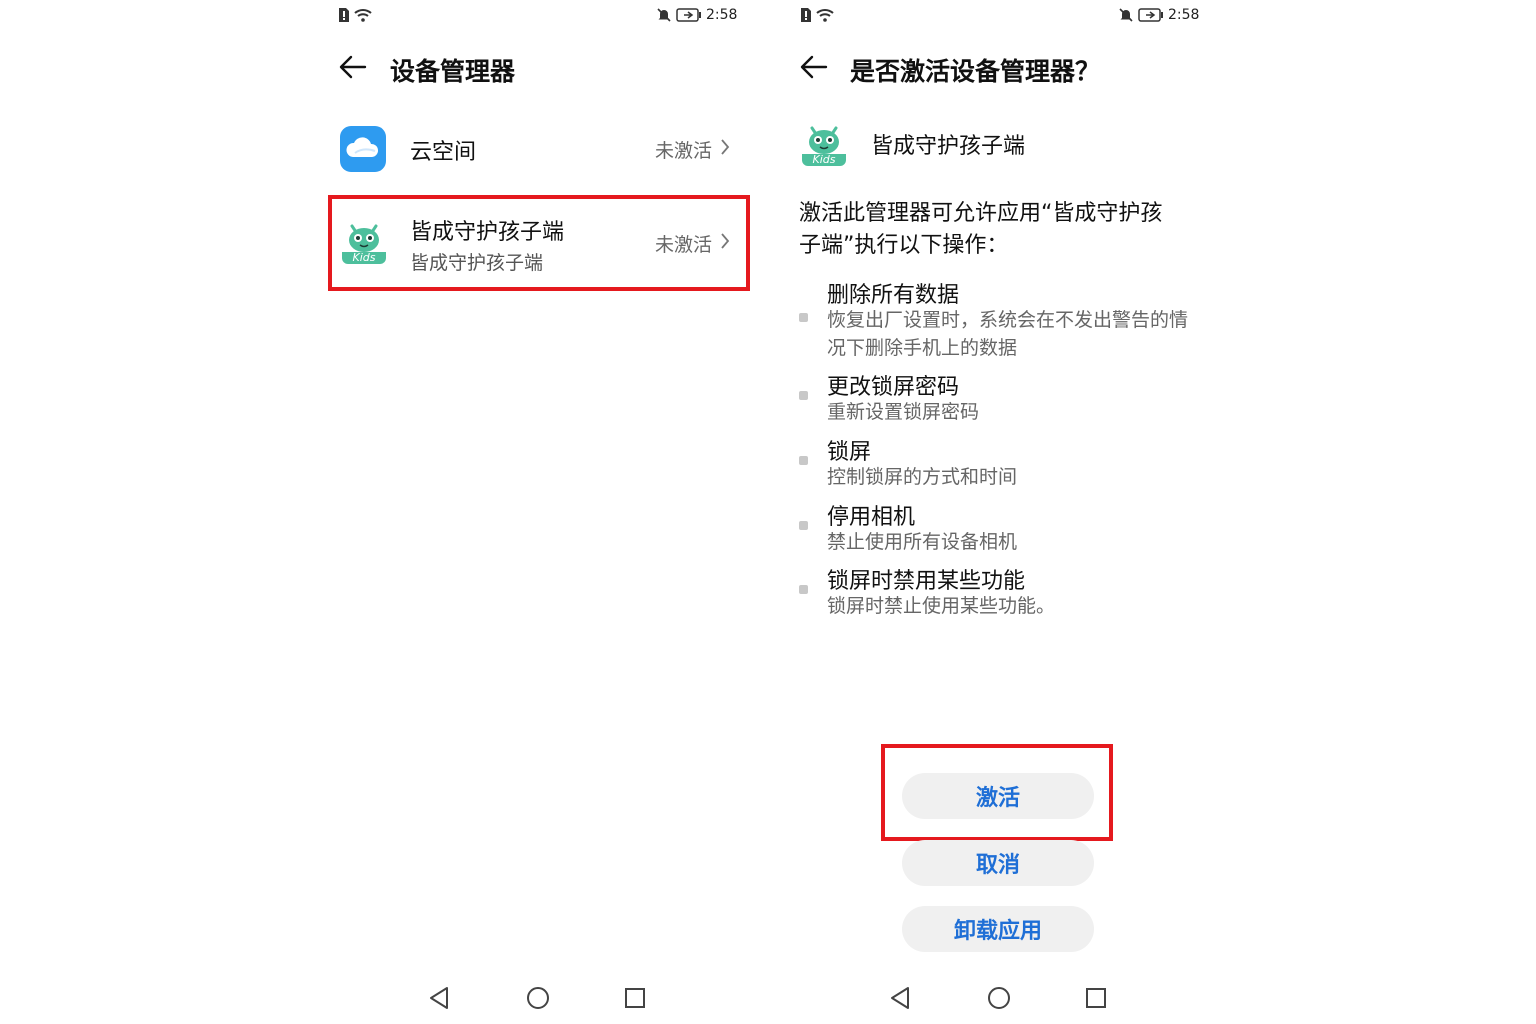  What do you see at coordinates (981, 213) in the screenshot?
I see `description-line-1: 激活此管理器可允许应用“皆成守护孩` at bounding box center [981, 213].